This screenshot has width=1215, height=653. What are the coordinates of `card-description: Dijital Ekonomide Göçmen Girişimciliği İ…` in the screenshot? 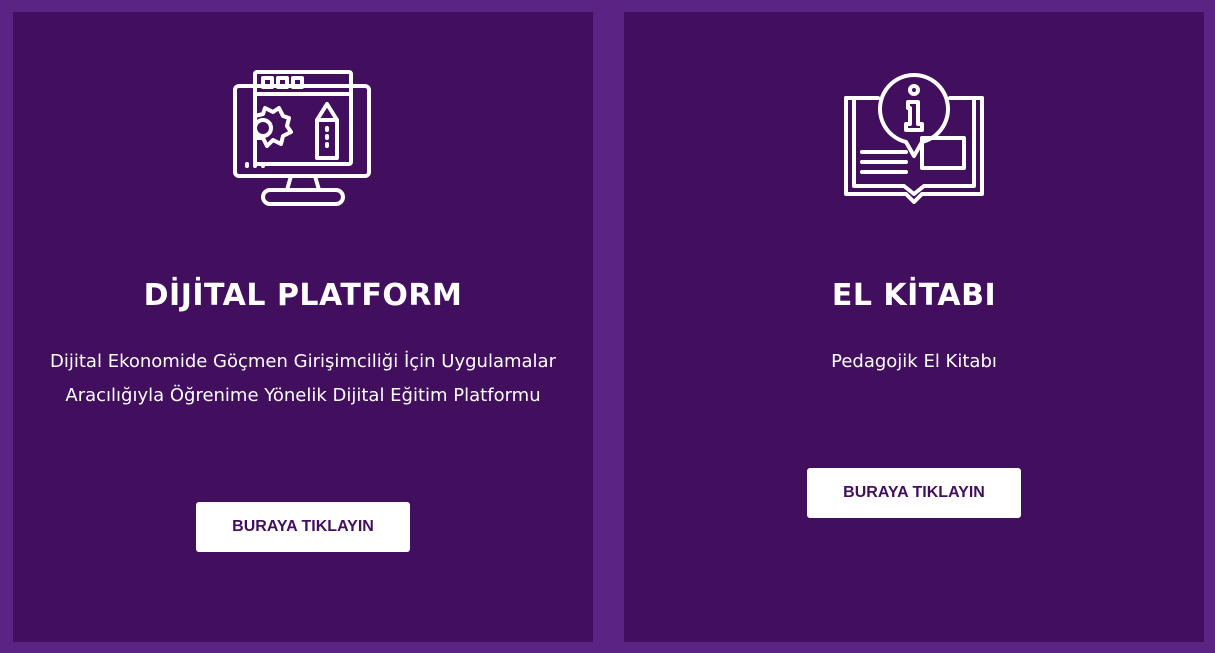 It's located at (303, 378).